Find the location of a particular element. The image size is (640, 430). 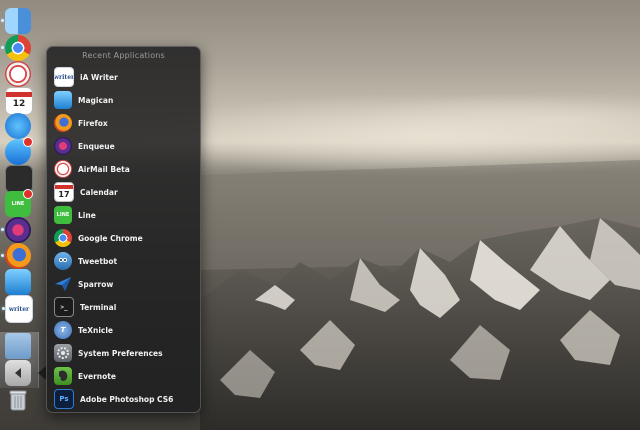

stack-panel-pointer is located at coordinates (42, 373).